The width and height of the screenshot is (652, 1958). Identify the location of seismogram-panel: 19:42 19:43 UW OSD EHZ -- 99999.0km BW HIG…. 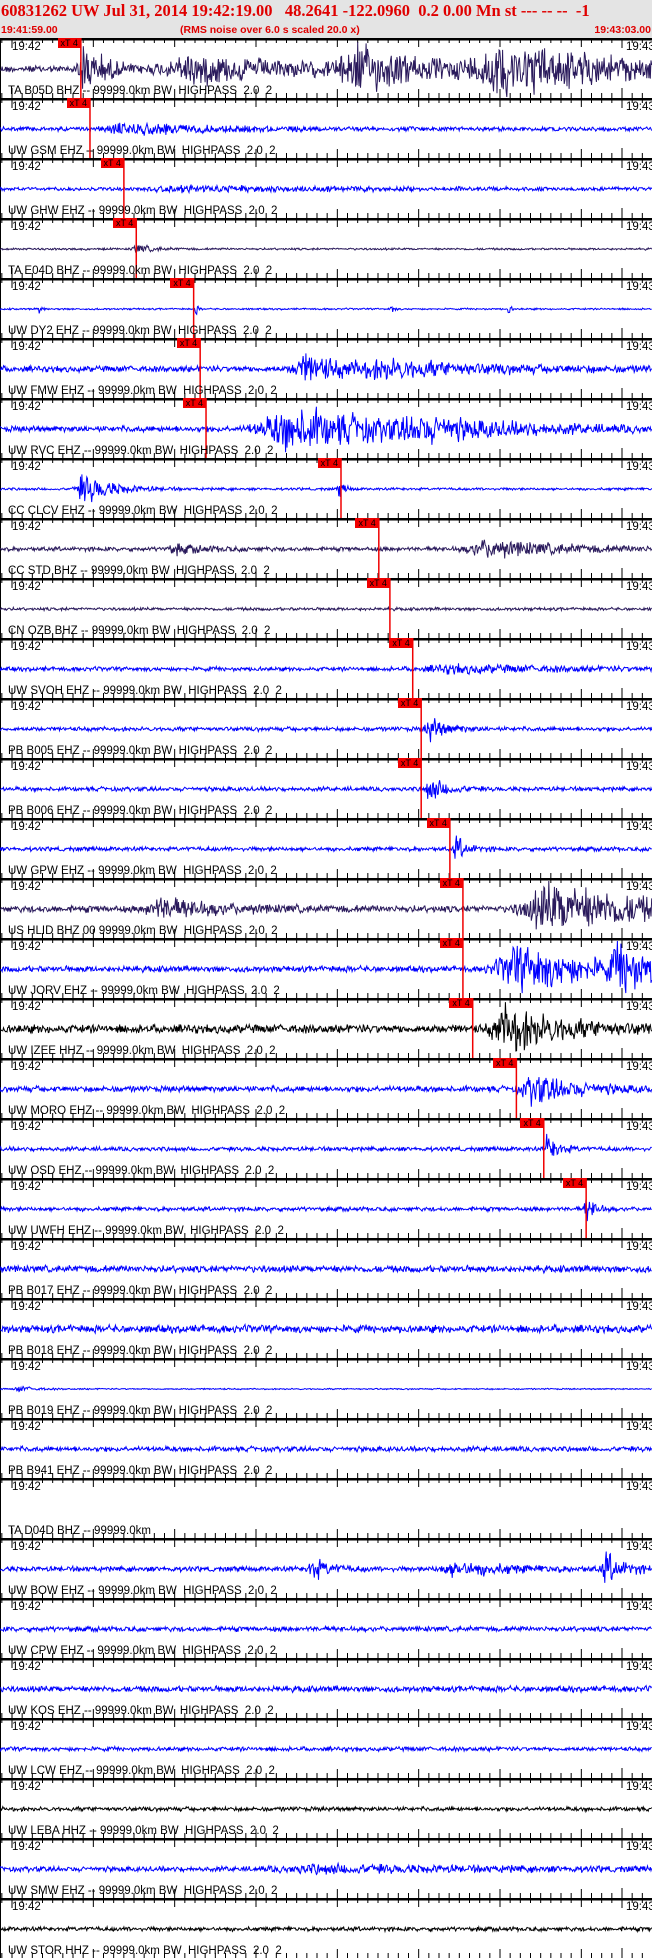
(326, 1148).